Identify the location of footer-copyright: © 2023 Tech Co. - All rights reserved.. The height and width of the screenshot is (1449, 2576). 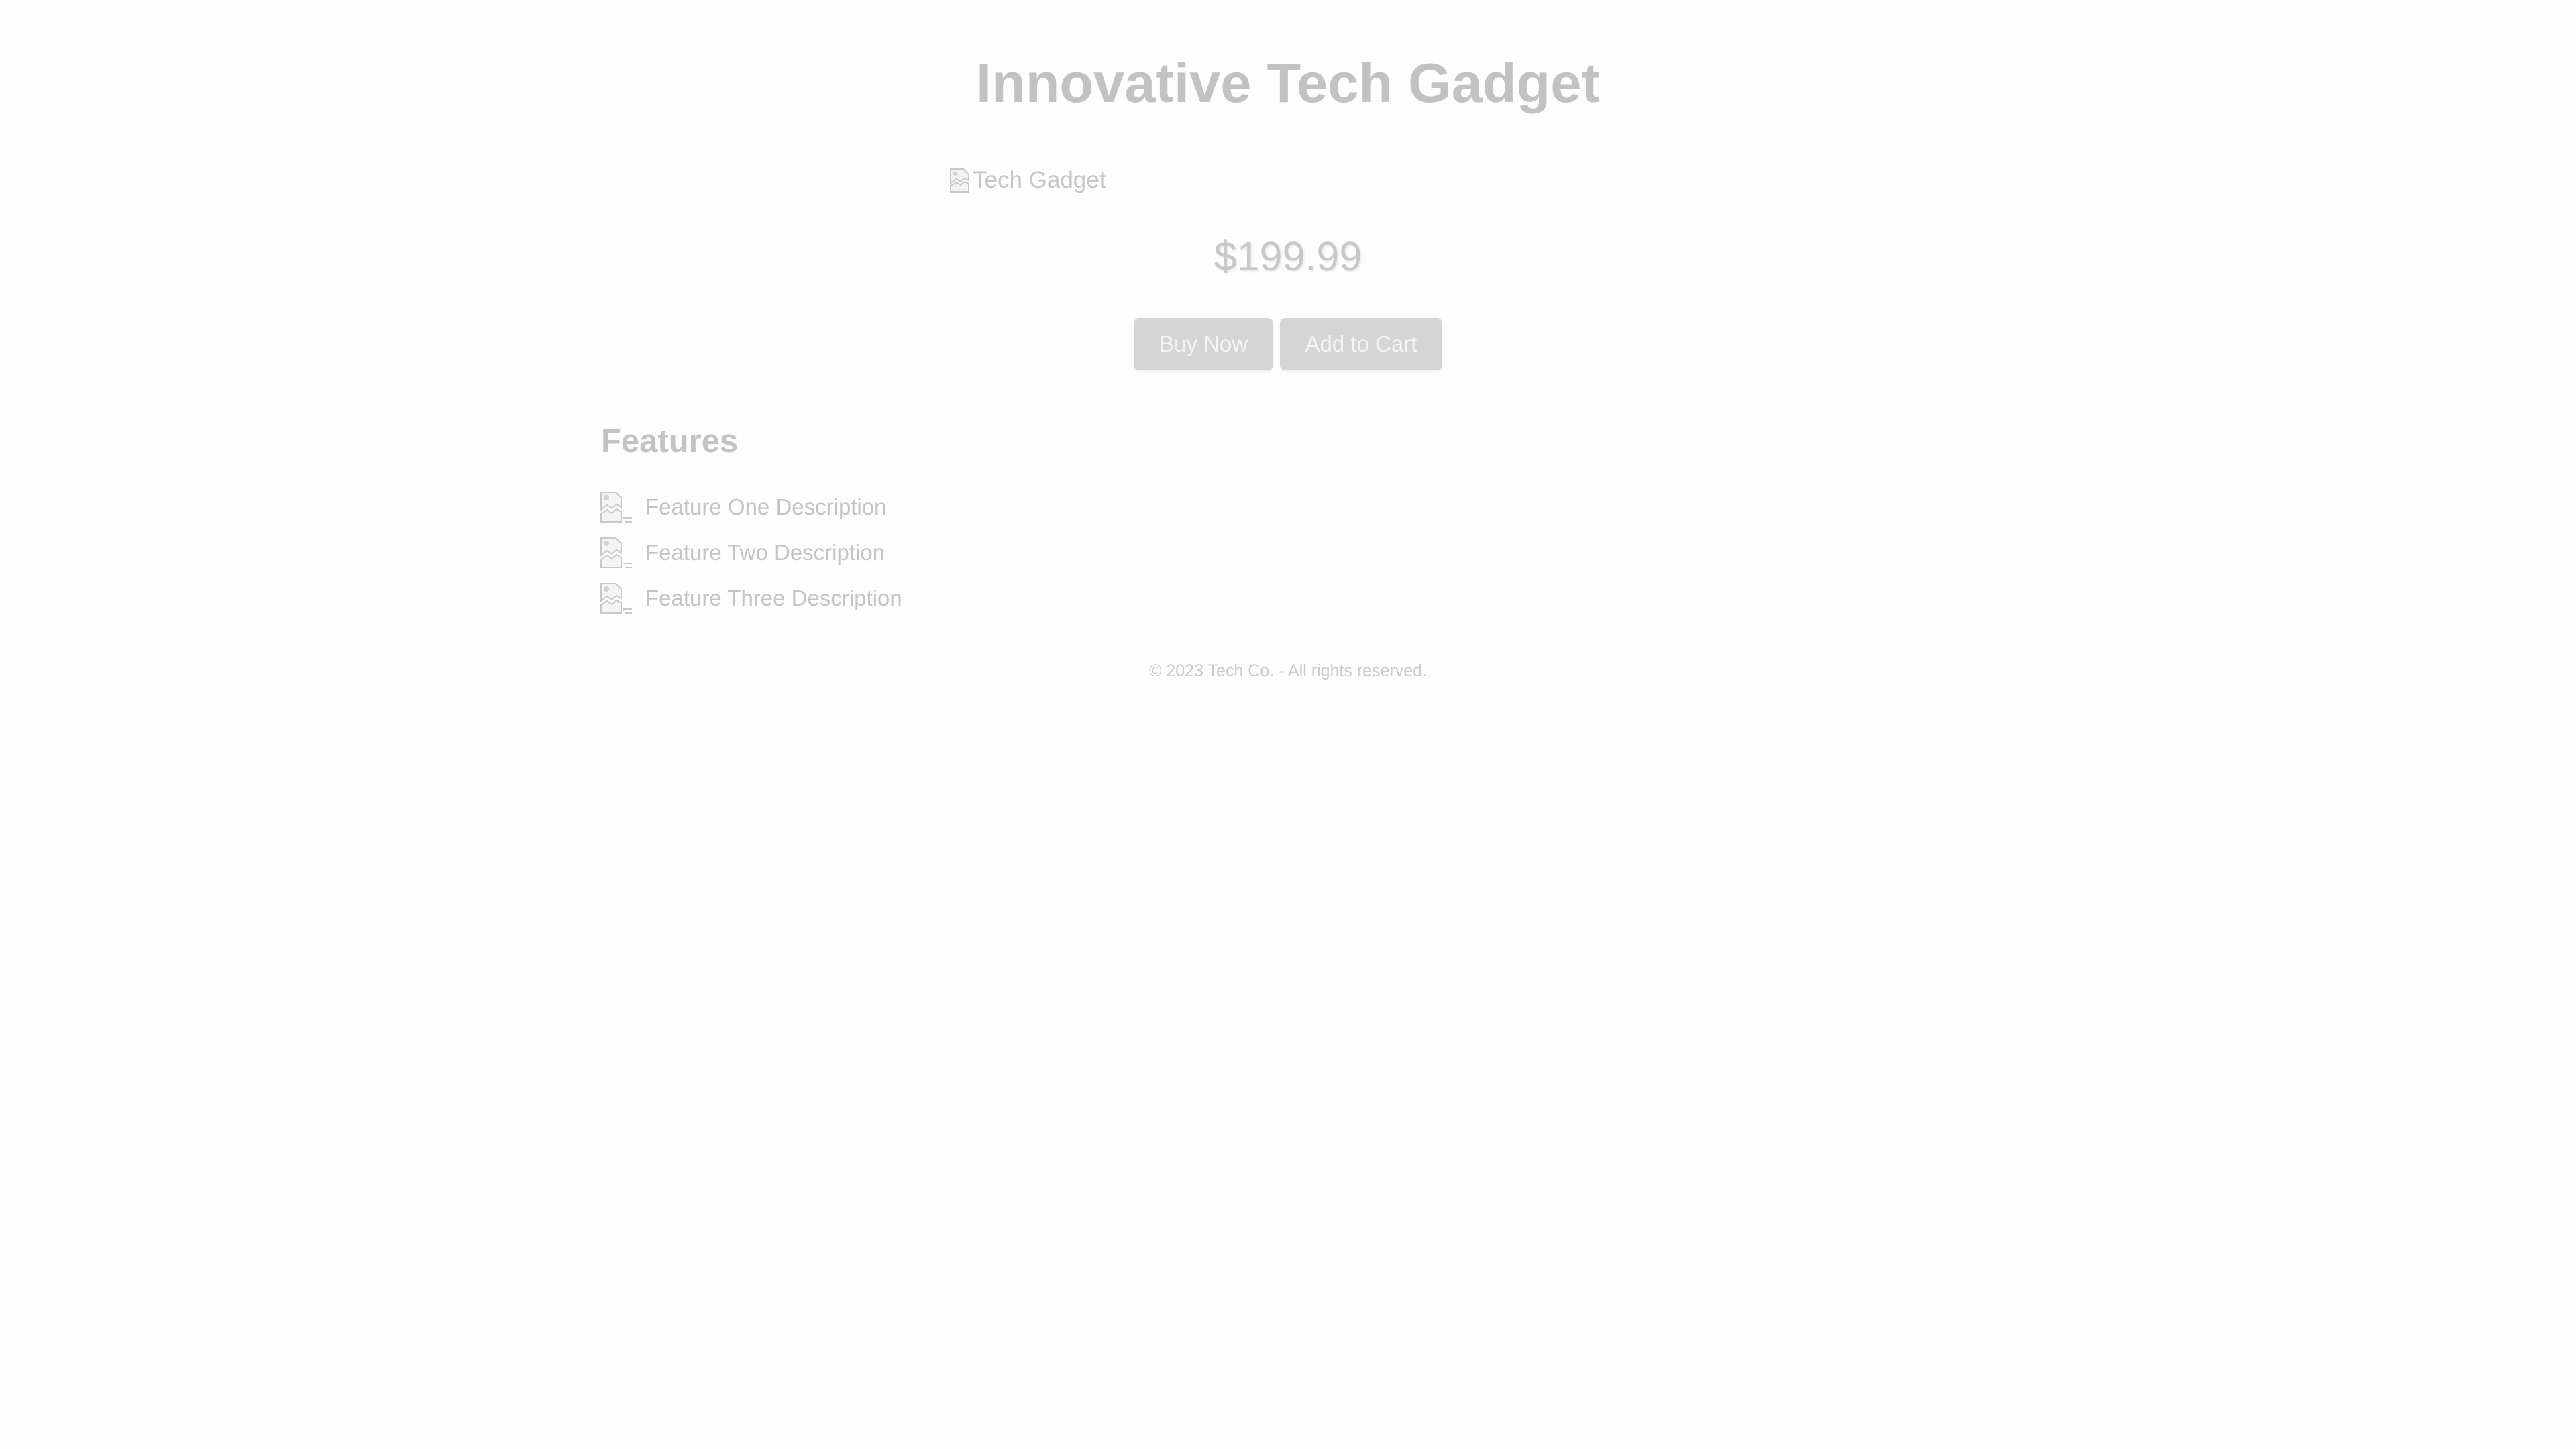
(1288, 670).